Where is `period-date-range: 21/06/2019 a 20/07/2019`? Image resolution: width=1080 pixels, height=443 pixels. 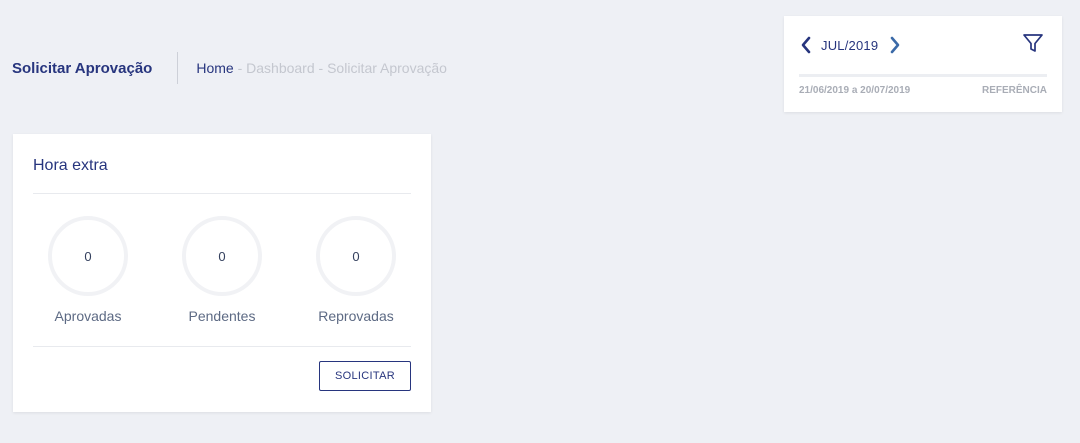 period-date-range: 21/06/2019 a 20/07/2019 is located at coordinates (855, 90).